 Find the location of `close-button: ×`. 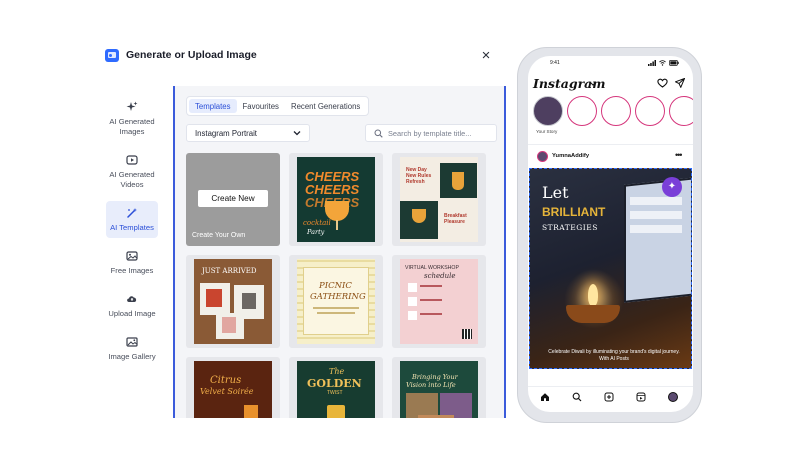

close-button: × is located at coordinates (486, 55).